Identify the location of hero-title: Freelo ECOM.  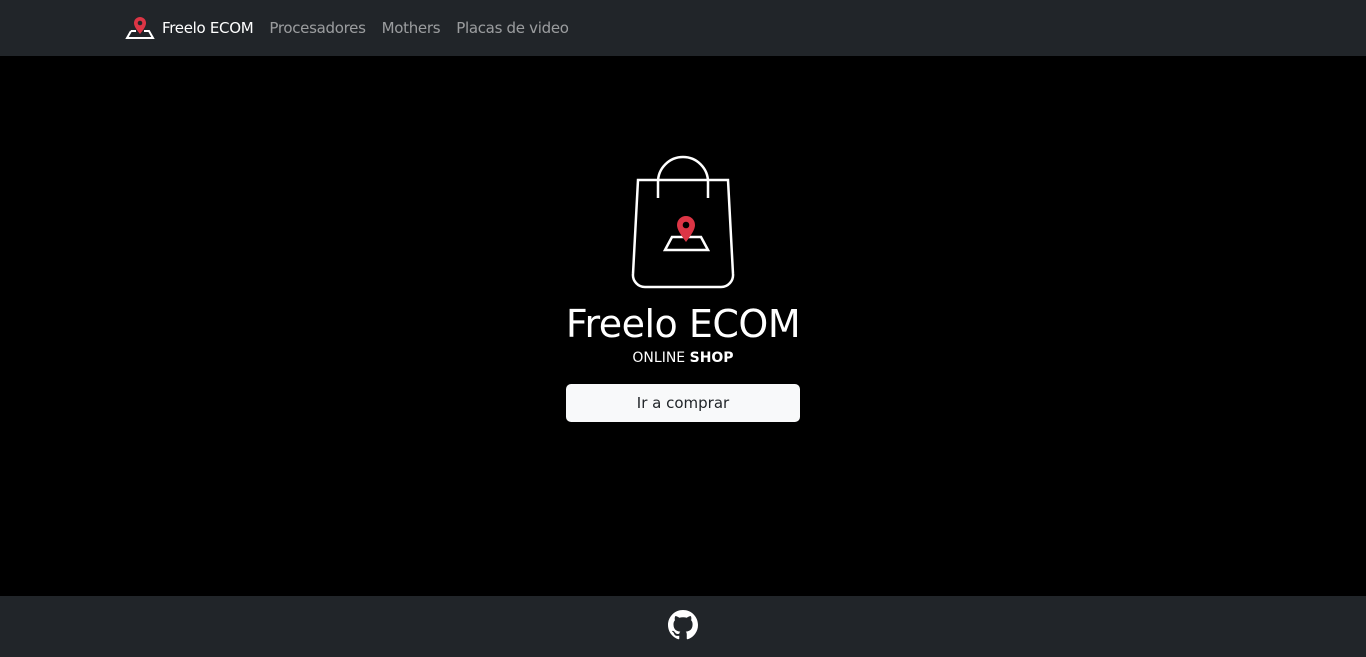
(683, 324).